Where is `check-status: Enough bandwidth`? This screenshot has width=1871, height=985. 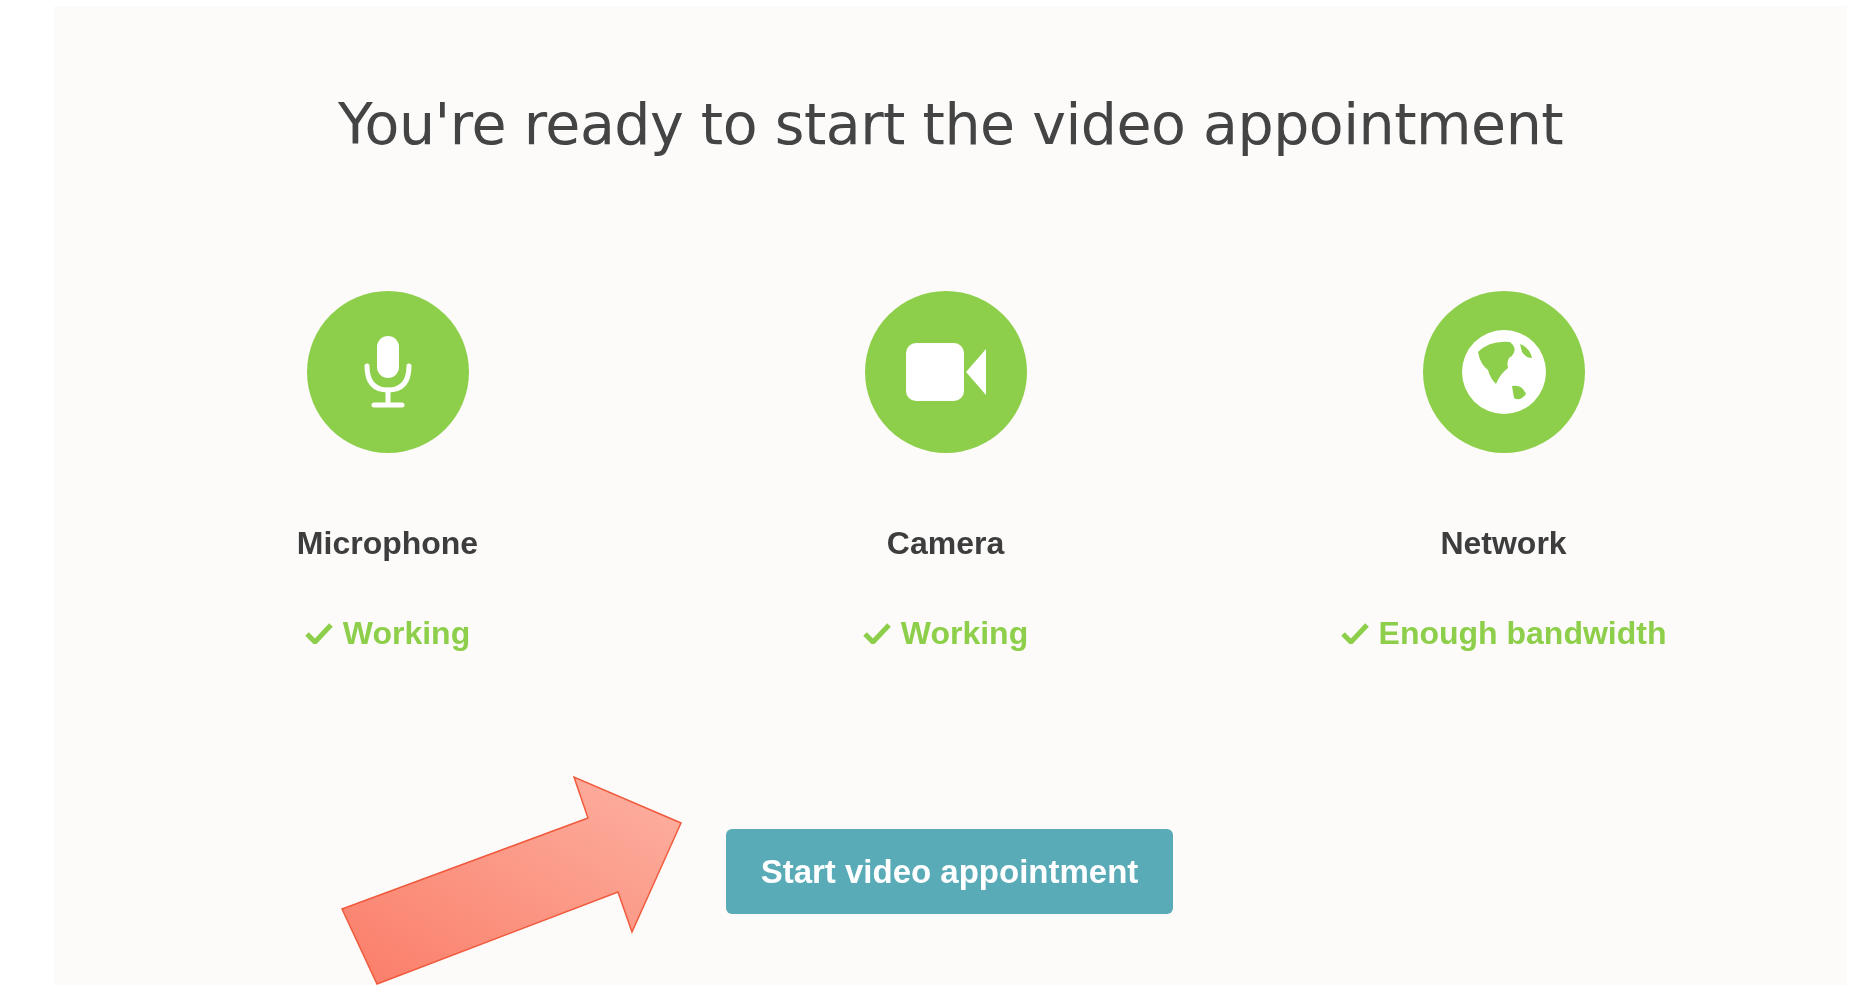
check-status: Enough bandwidth is located at coordinates (1522, 633).